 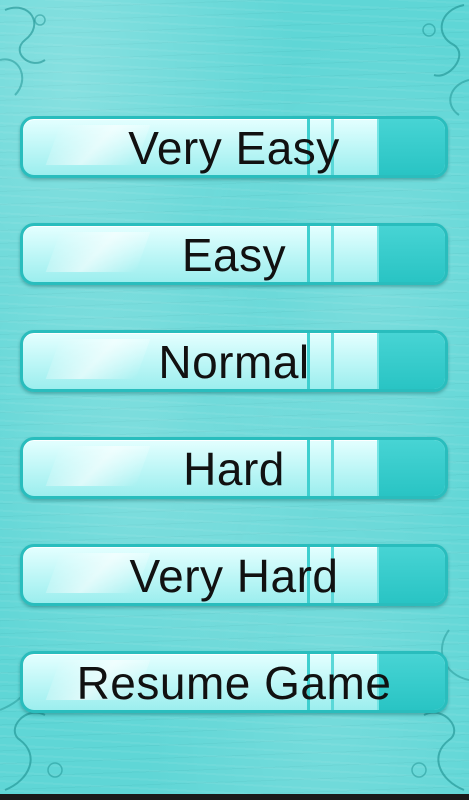 I want to click on ornament-top-left, so click(x=23, y=51).